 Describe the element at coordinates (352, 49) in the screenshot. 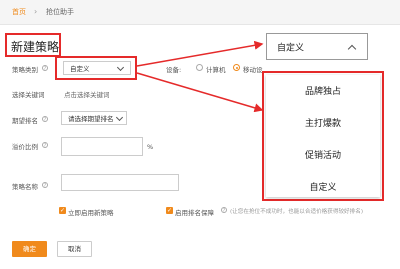

I see `chevron-up-icon` at that location.